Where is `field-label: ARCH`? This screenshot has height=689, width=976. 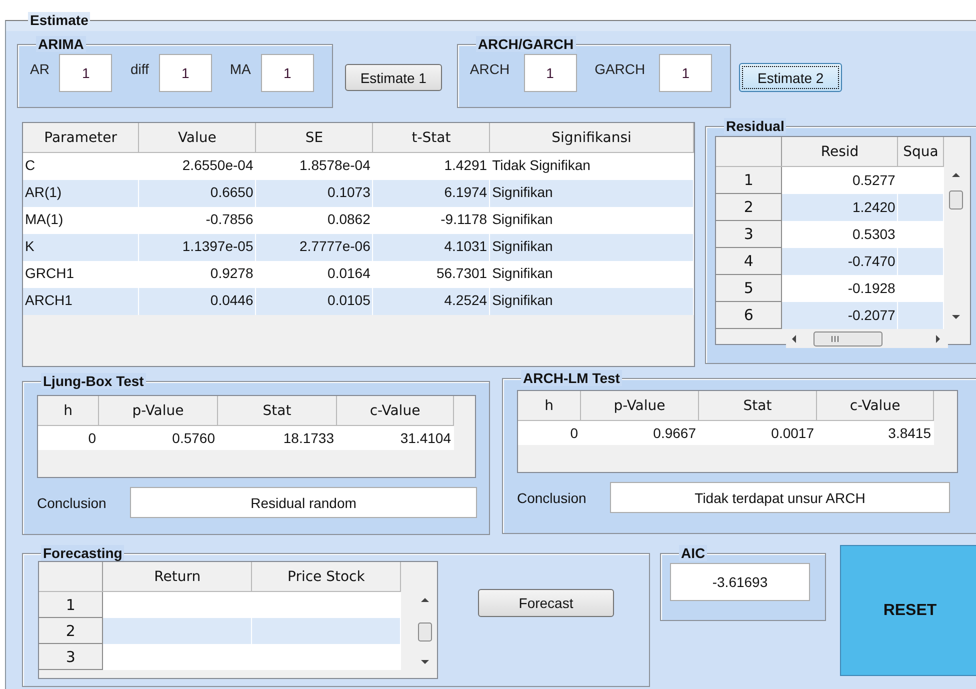
field-label: ARCH is located at coordinates (490, 69).